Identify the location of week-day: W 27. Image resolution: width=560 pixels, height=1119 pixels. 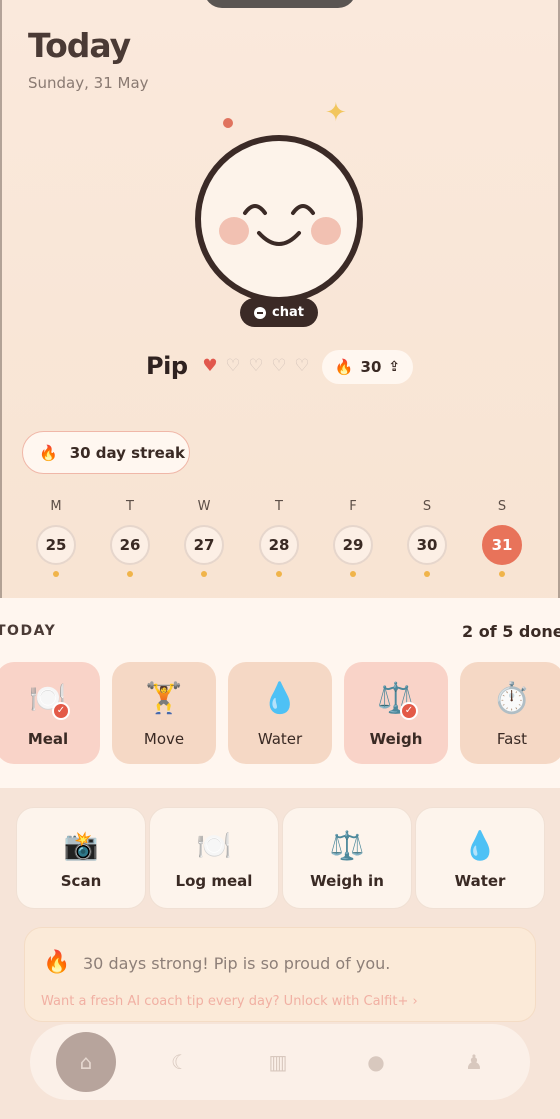
(204, 537).